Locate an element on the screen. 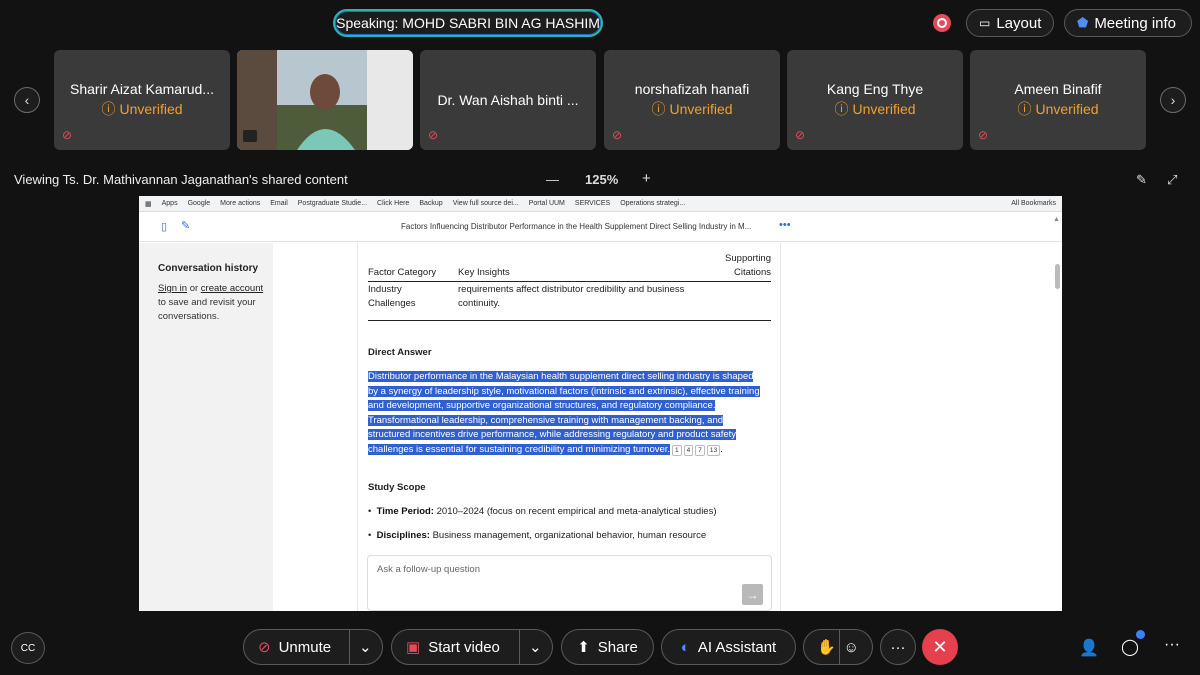 The width and height of the screenshot is (1200, 675). raise-hand-icon: ✋ is located at coordinates (826, 647).